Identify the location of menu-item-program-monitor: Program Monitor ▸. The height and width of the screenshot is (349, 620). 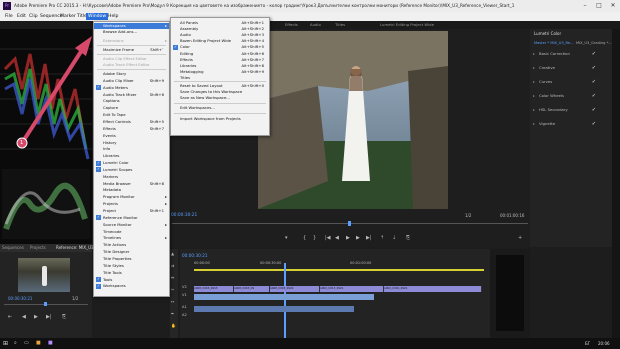
(131, 197).